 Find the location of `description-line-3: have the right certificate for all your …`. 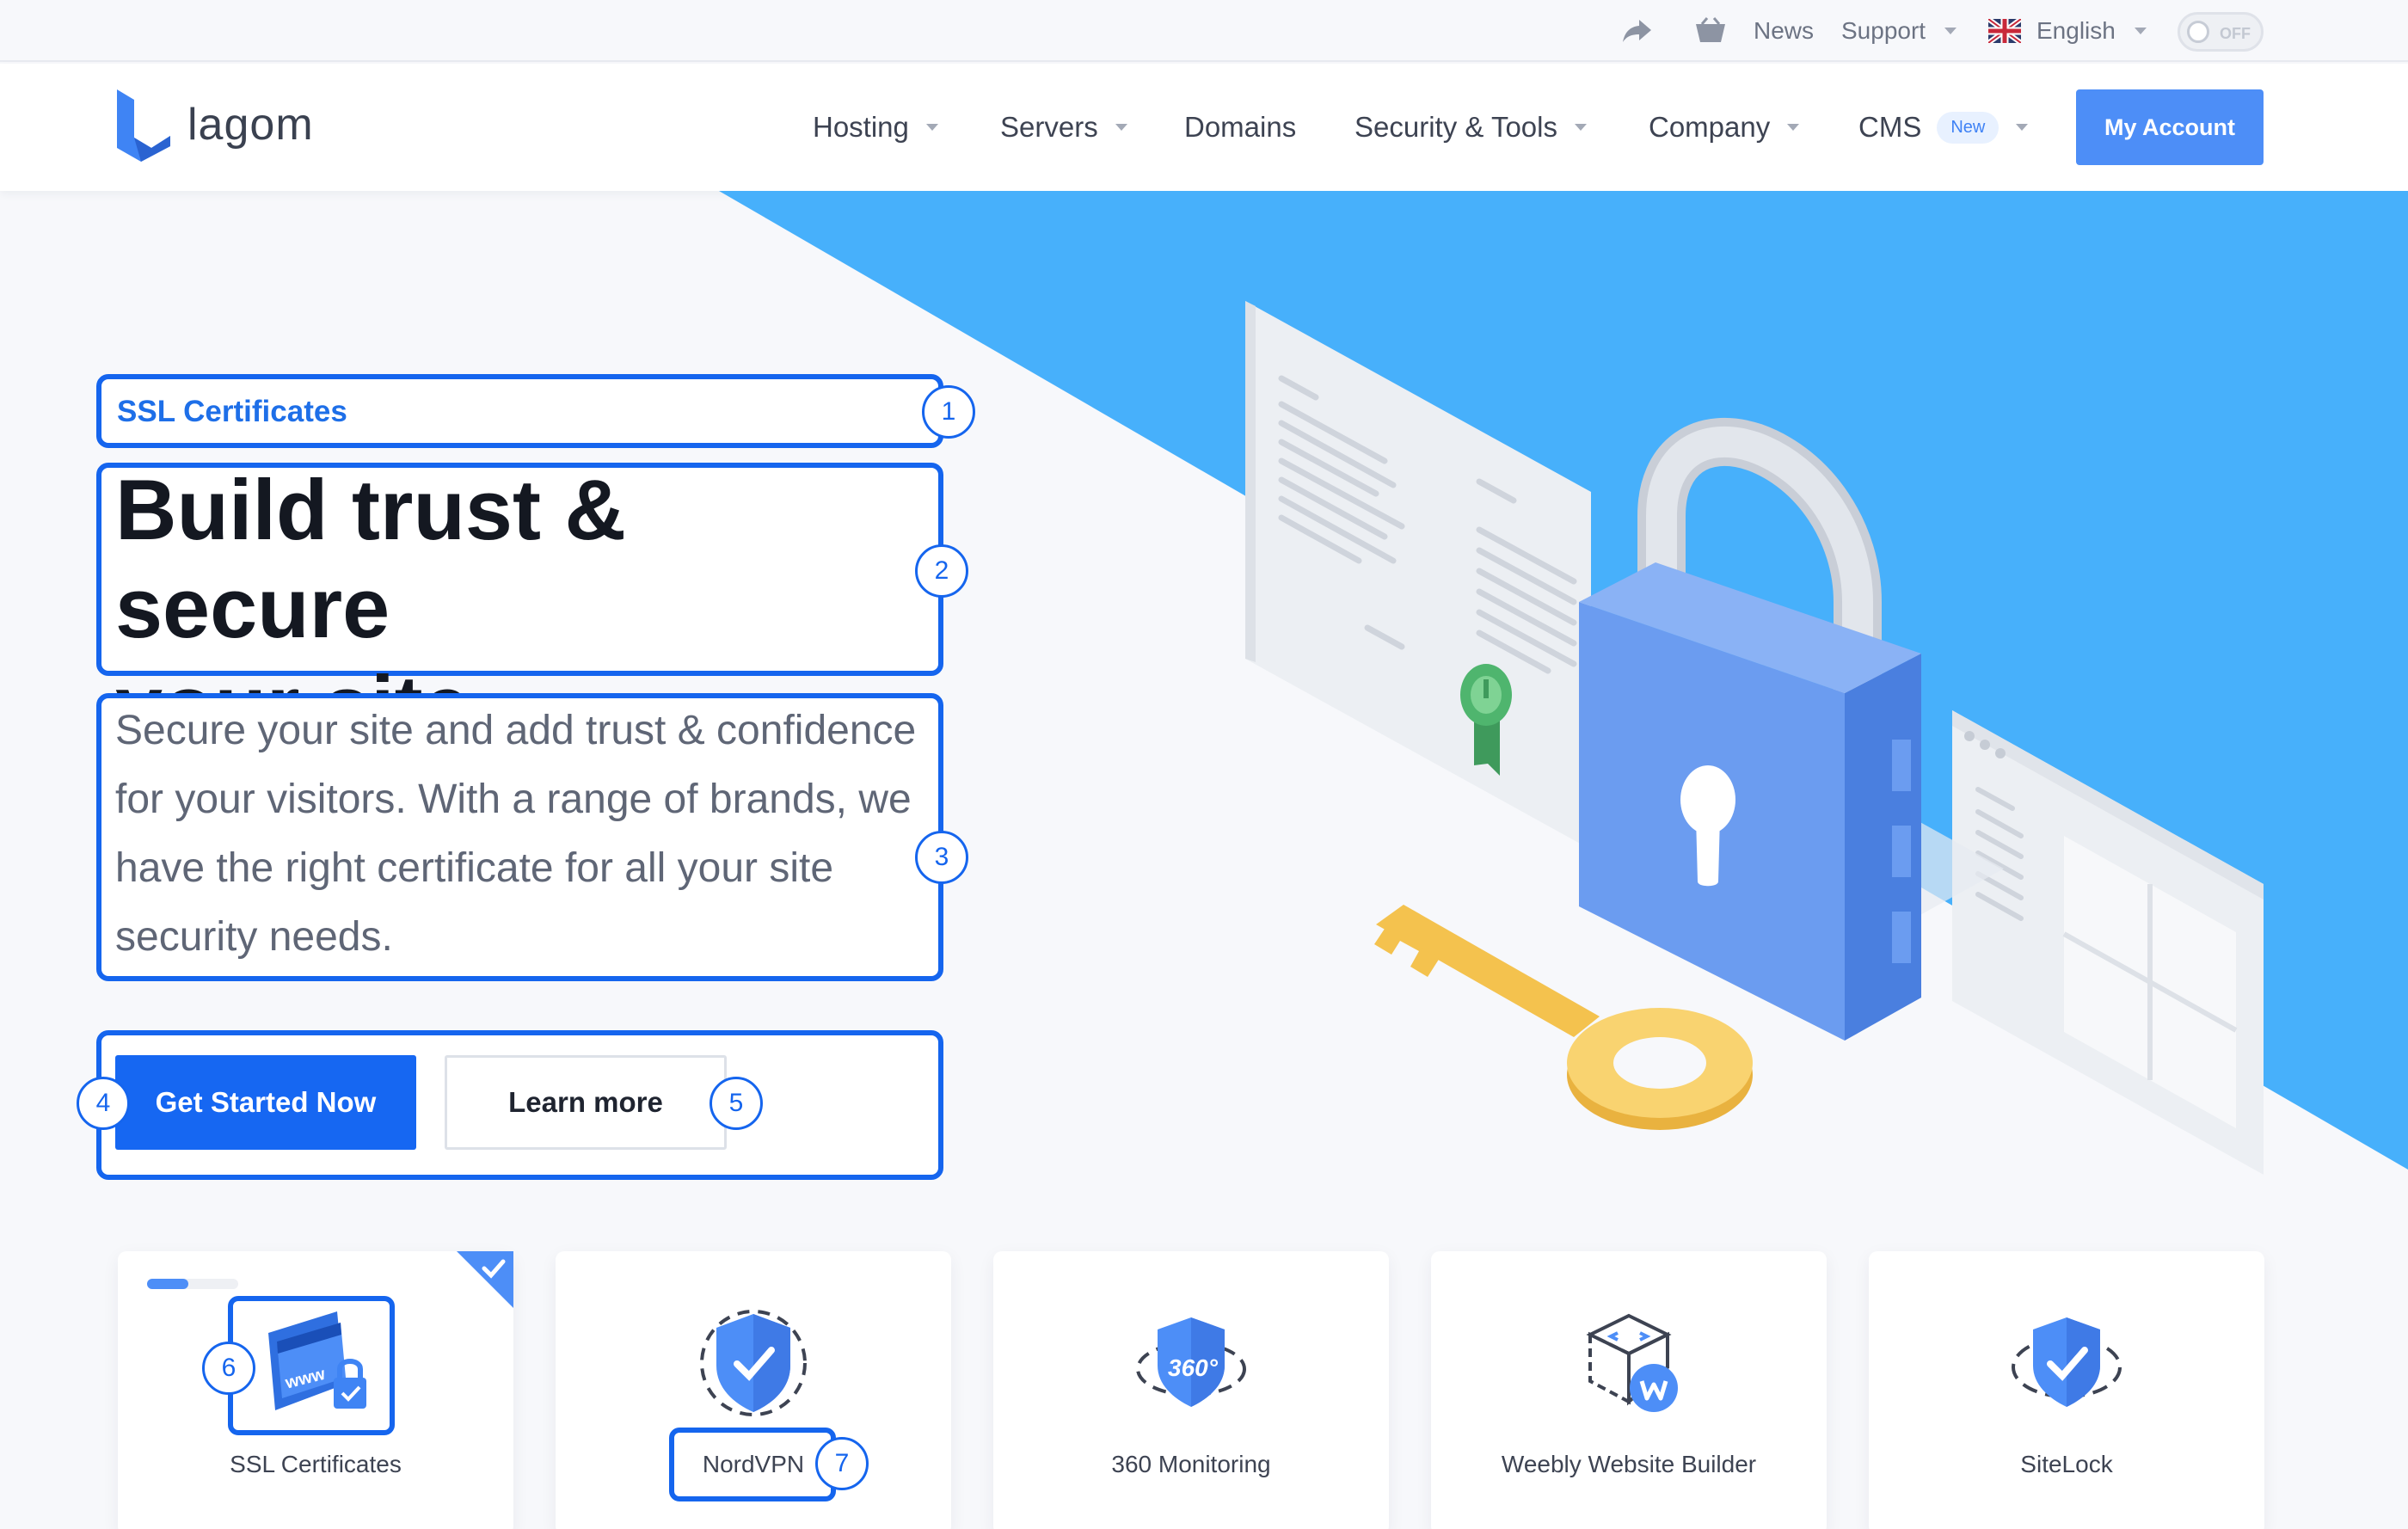

description-line-3: have the right certificate for all your … is located at coordinates (475, 868).